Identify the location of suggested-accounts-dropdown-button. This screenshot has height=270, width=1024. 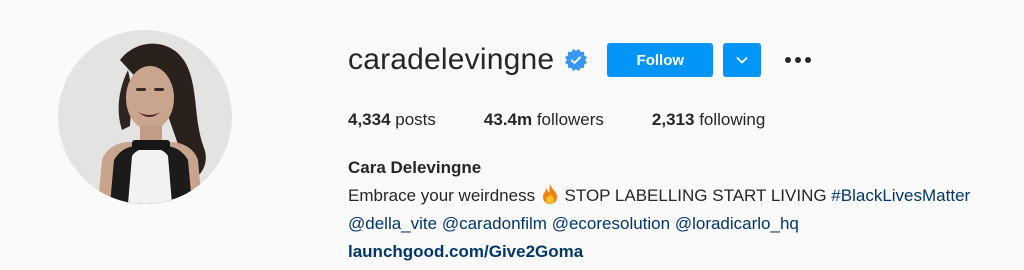
(742, 60).